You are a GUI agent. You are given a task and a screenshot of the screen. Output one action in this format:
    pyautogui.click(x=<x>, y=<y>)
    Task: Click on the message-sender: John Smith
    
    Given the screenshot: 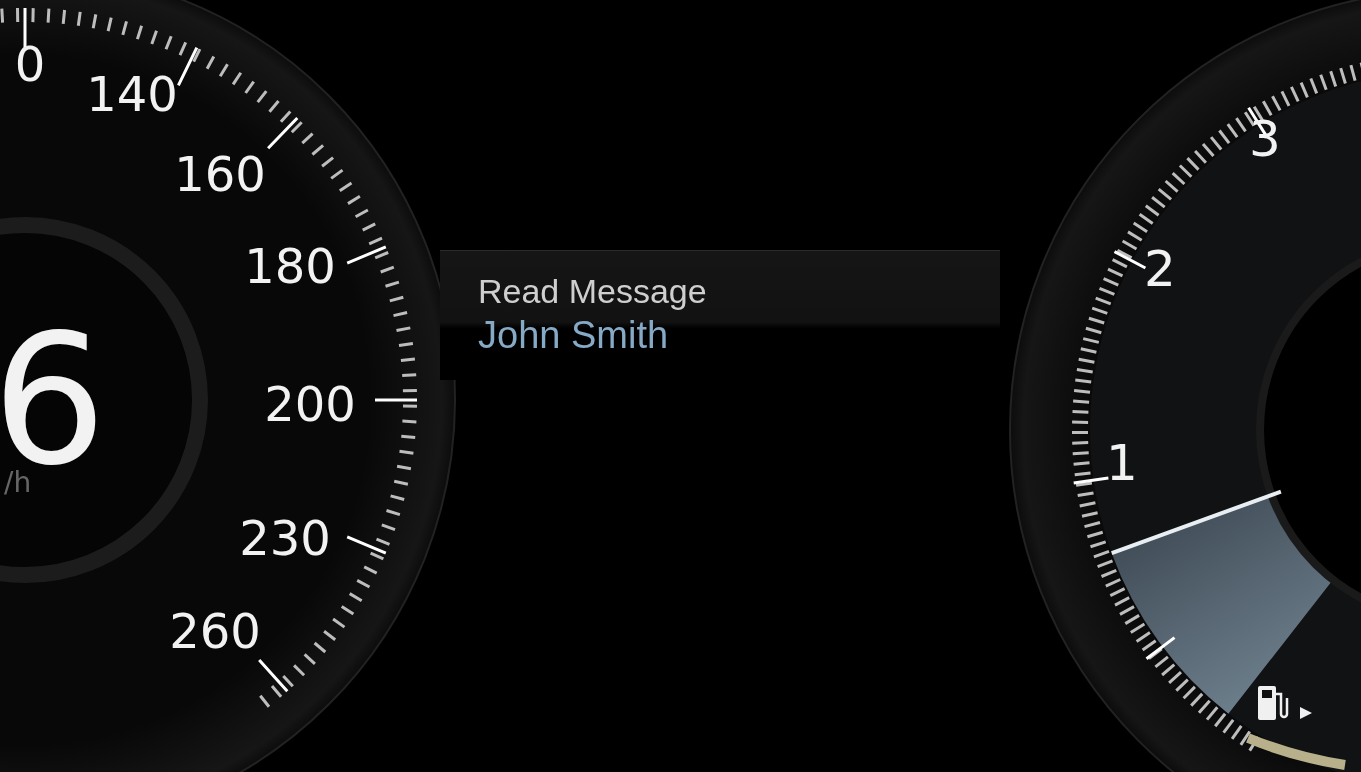 What is the action you would take?
    pyautogui.click(x=574, y=335)
    